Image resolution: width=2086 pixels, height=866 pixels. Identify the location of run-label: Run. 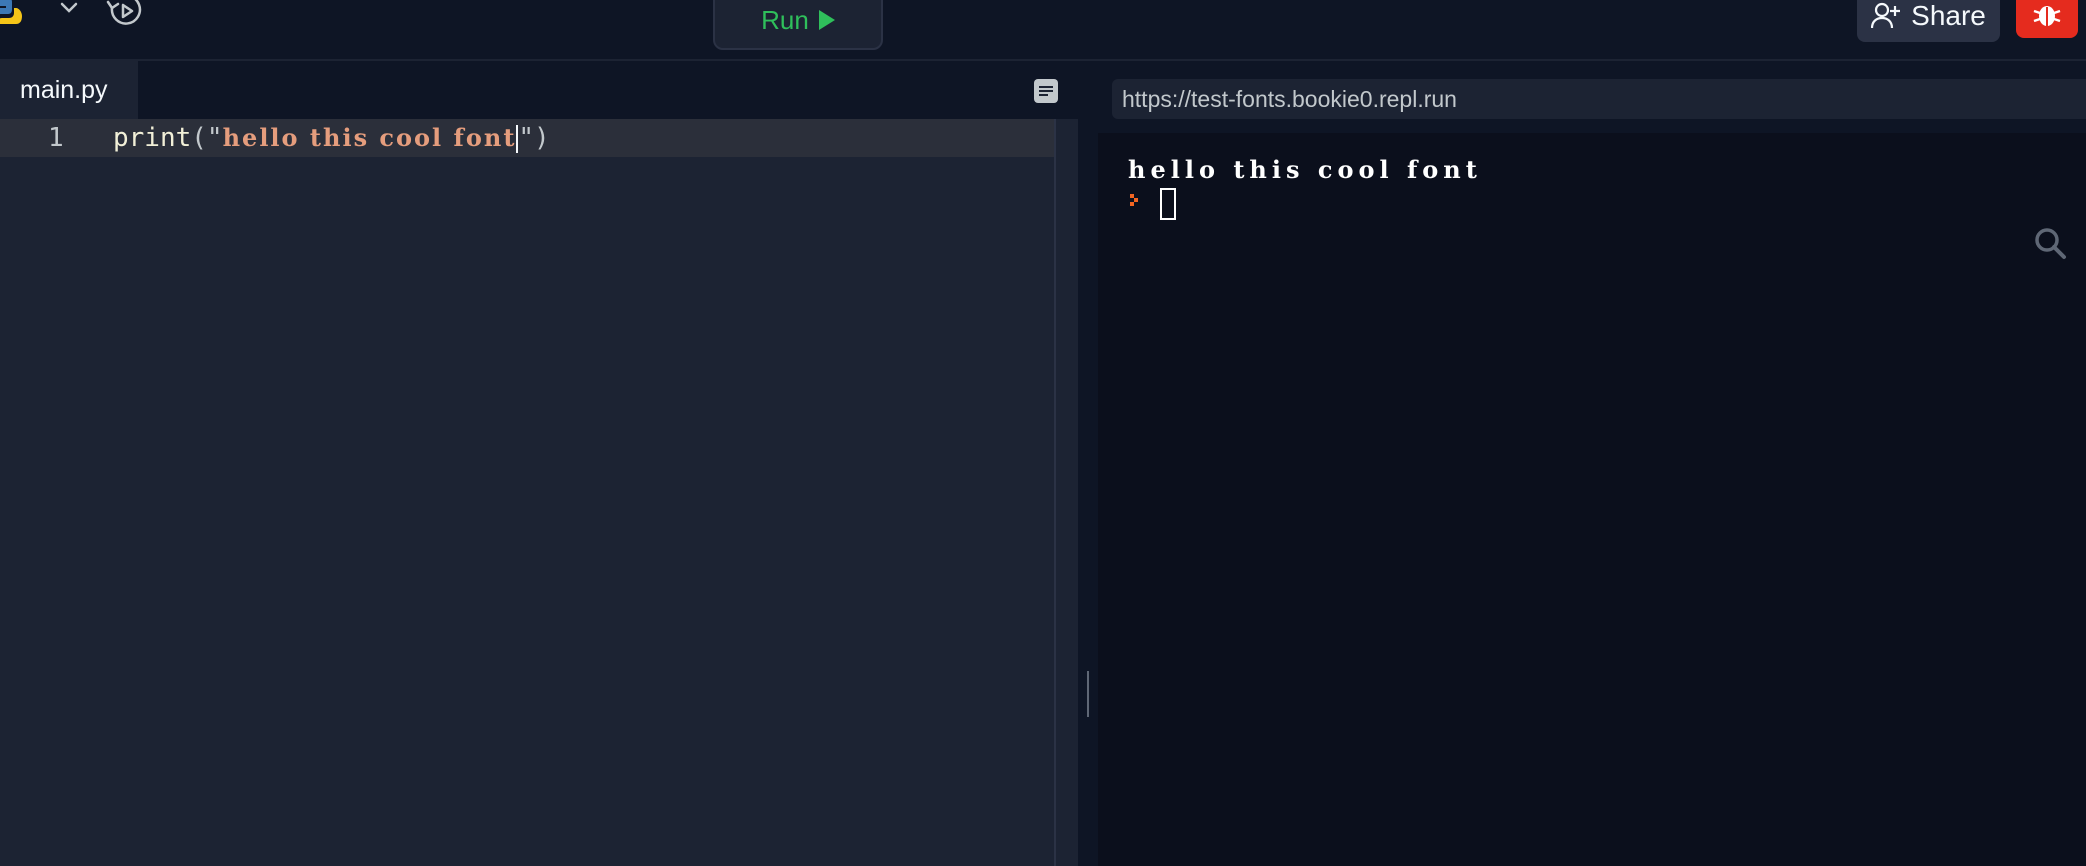
(785, 19).